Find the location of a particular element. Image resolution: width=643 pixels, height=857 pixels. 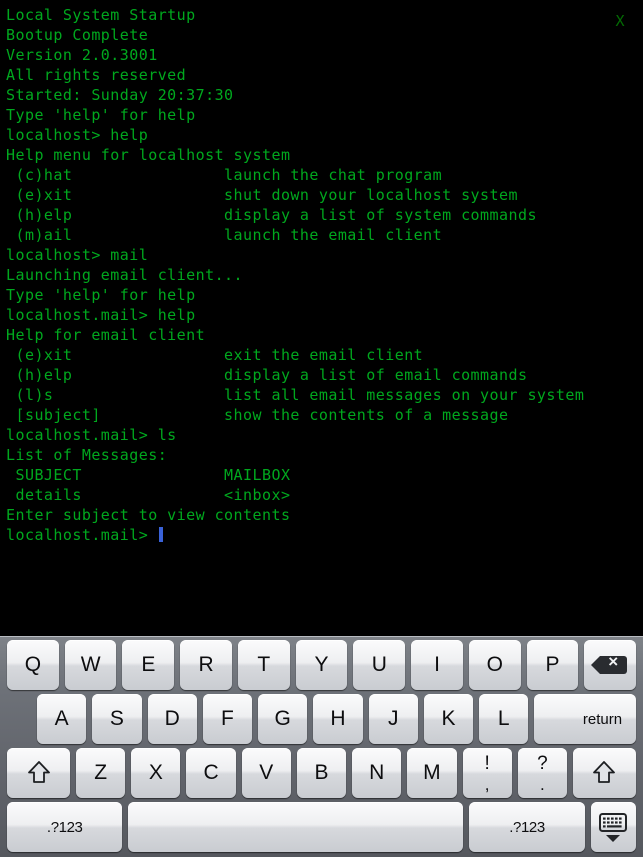

terminal-line: Help menu for localhost system is located at coordinates (148, 155).